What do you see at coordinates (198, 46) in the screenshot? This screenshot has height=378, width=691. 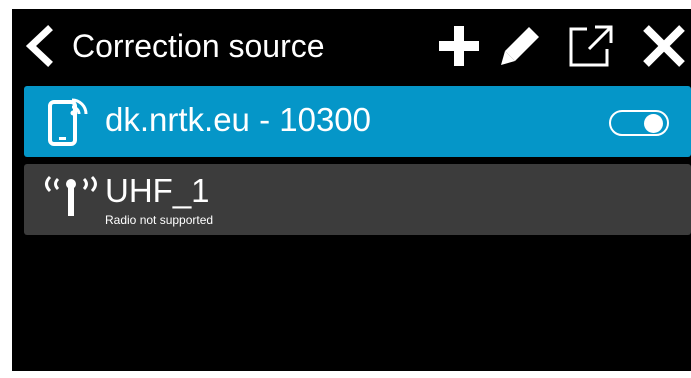 I see `page-title: Correction source` at bounding box center [198, 46].